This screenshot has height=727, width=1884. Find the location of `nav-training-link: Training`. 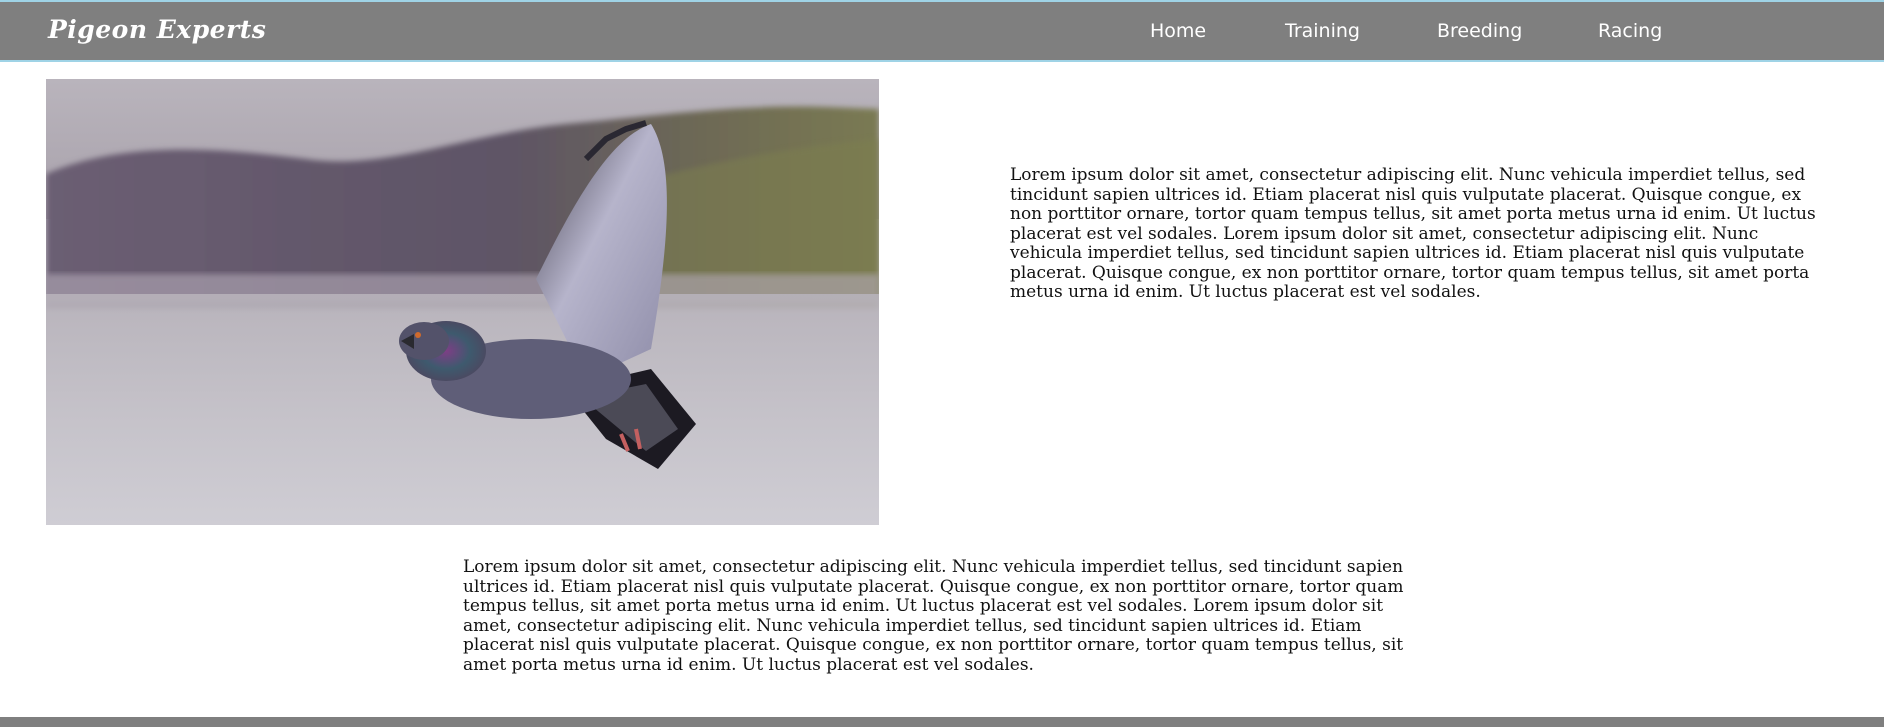

nav-training-link: Training is located at coordinates (1322, 31).